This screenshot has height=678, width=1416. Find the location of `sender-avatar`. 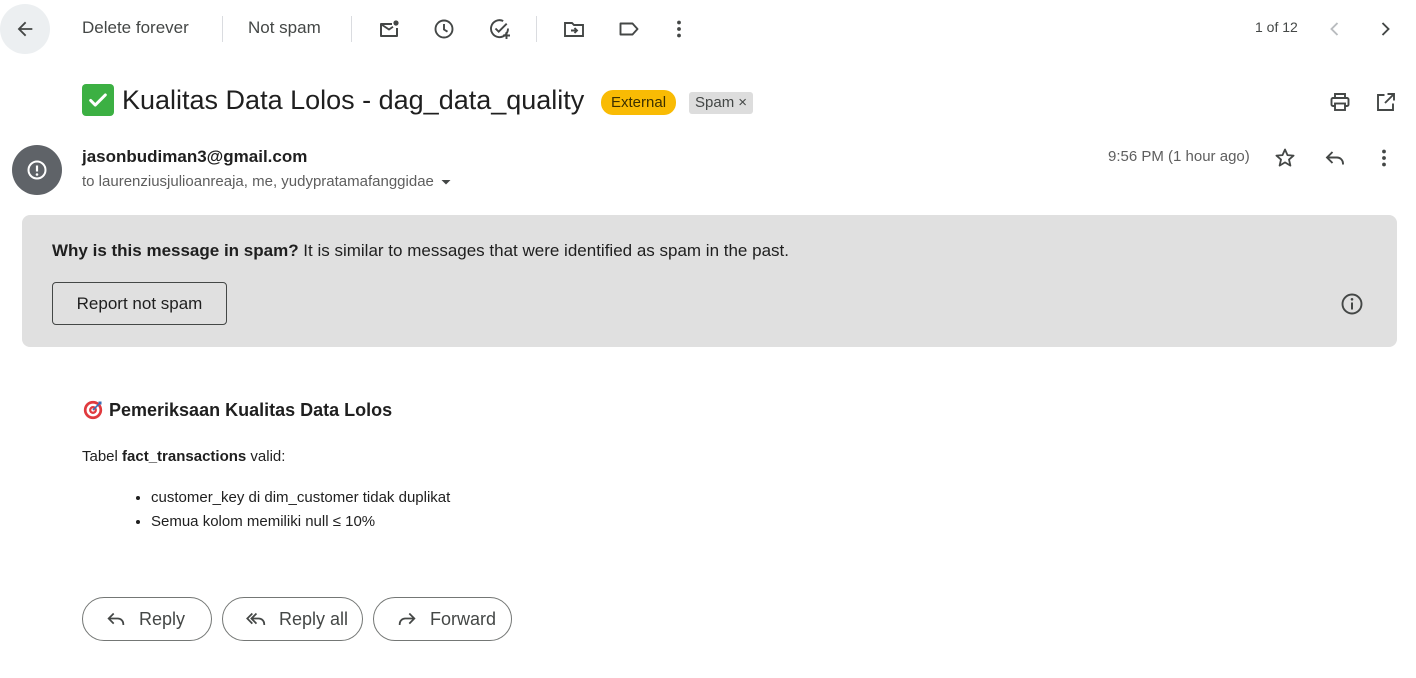

sender-avatar is located at coordinates (37, 170).